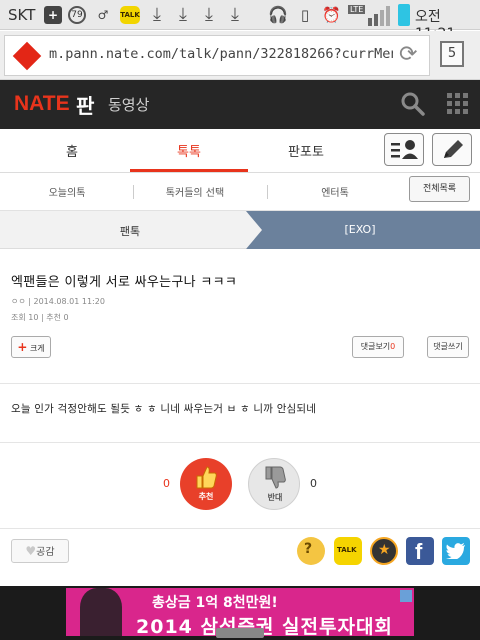 The height and width of the screenshot is (640, 480). Describe the element at coordinates (278, 14) in the screenshot. I see `headphones-icon: 🎧` at that location.